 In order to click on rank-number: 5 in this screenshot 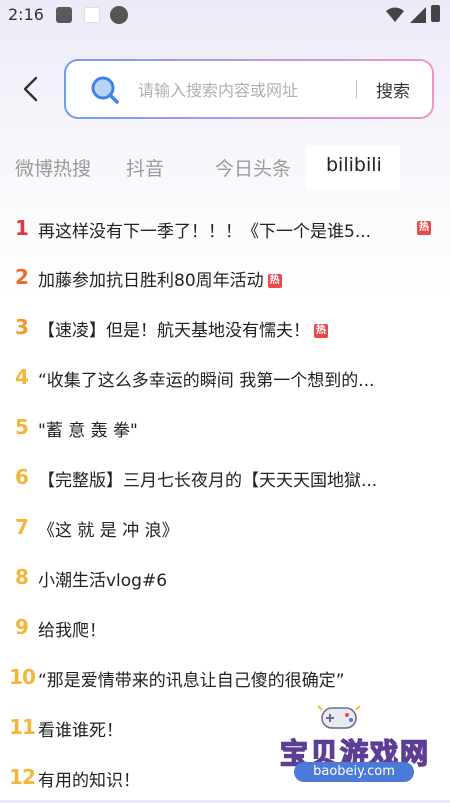, I will do `click(22, 427)`.